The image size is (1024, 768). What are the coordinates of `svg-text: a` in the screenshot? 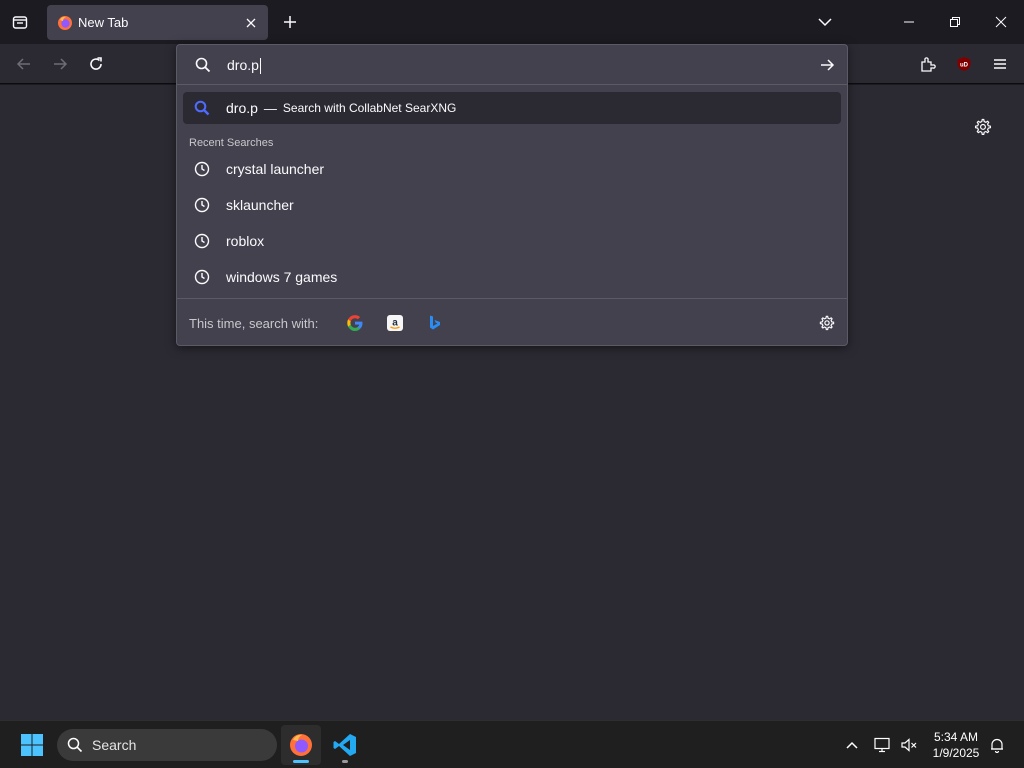 It's located at (395, 323).